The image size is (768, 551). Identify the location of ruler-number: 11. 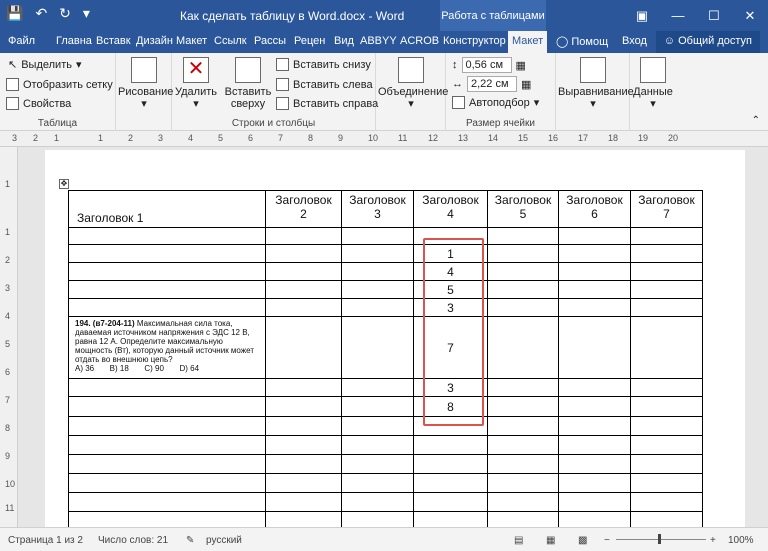
(403, 138).